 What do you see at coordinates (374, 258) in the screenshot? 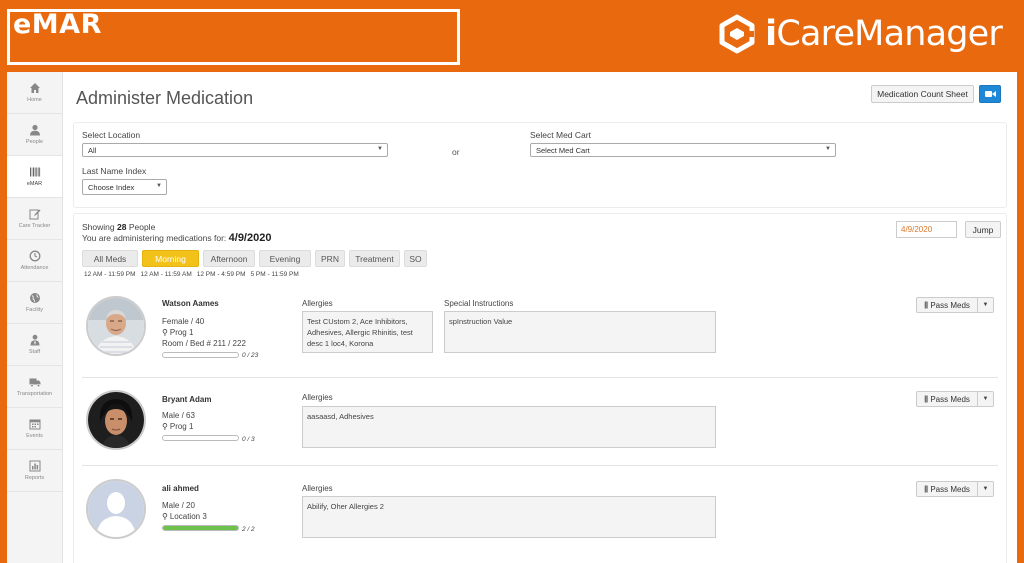
I see `tab-treatment: Treatment` at bounding box center [374, 258].